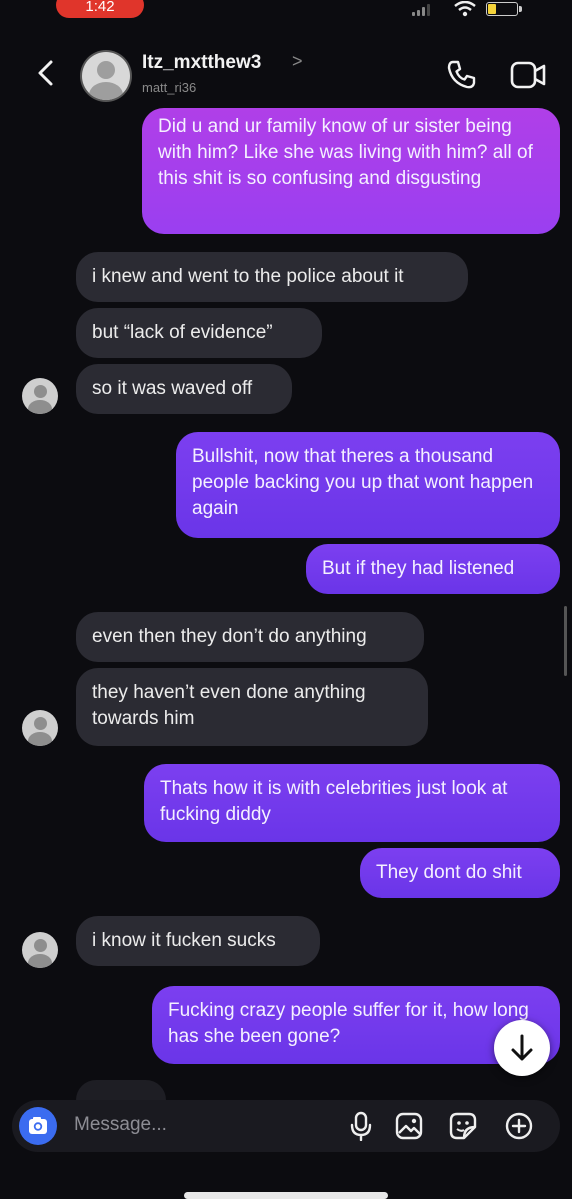 This screenshot has width=572, height=1199. Describe the element at coordinates (100, 9) in the screenshot. I see `status-time: 1:42` at that location.